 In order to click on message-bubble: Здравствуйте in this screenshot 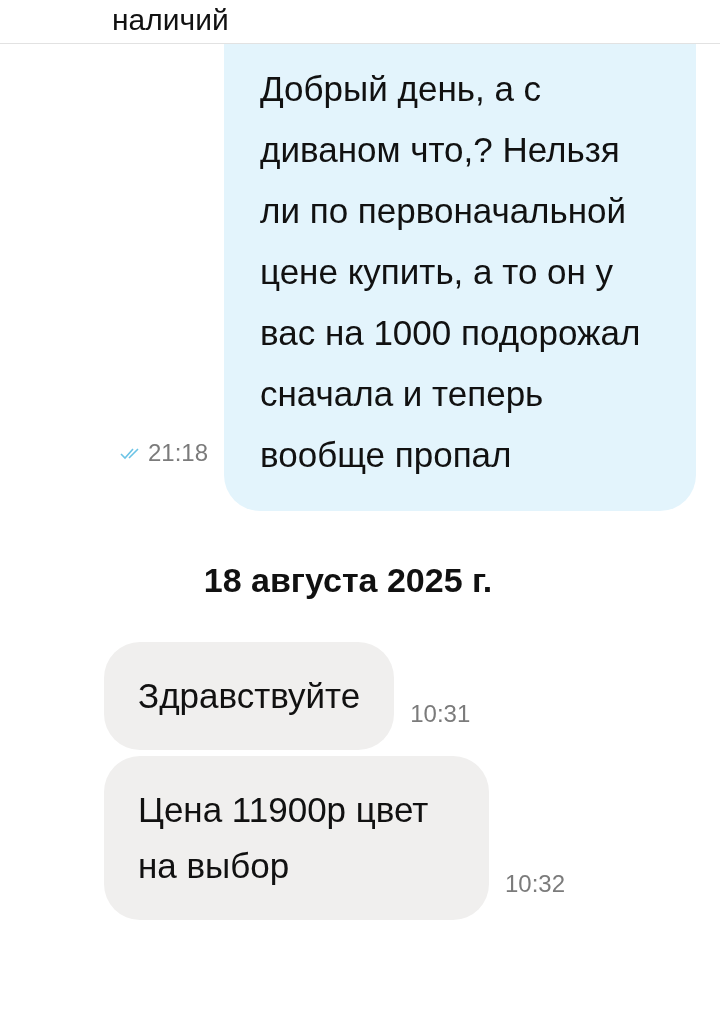, I will do `click(249, 696)`.